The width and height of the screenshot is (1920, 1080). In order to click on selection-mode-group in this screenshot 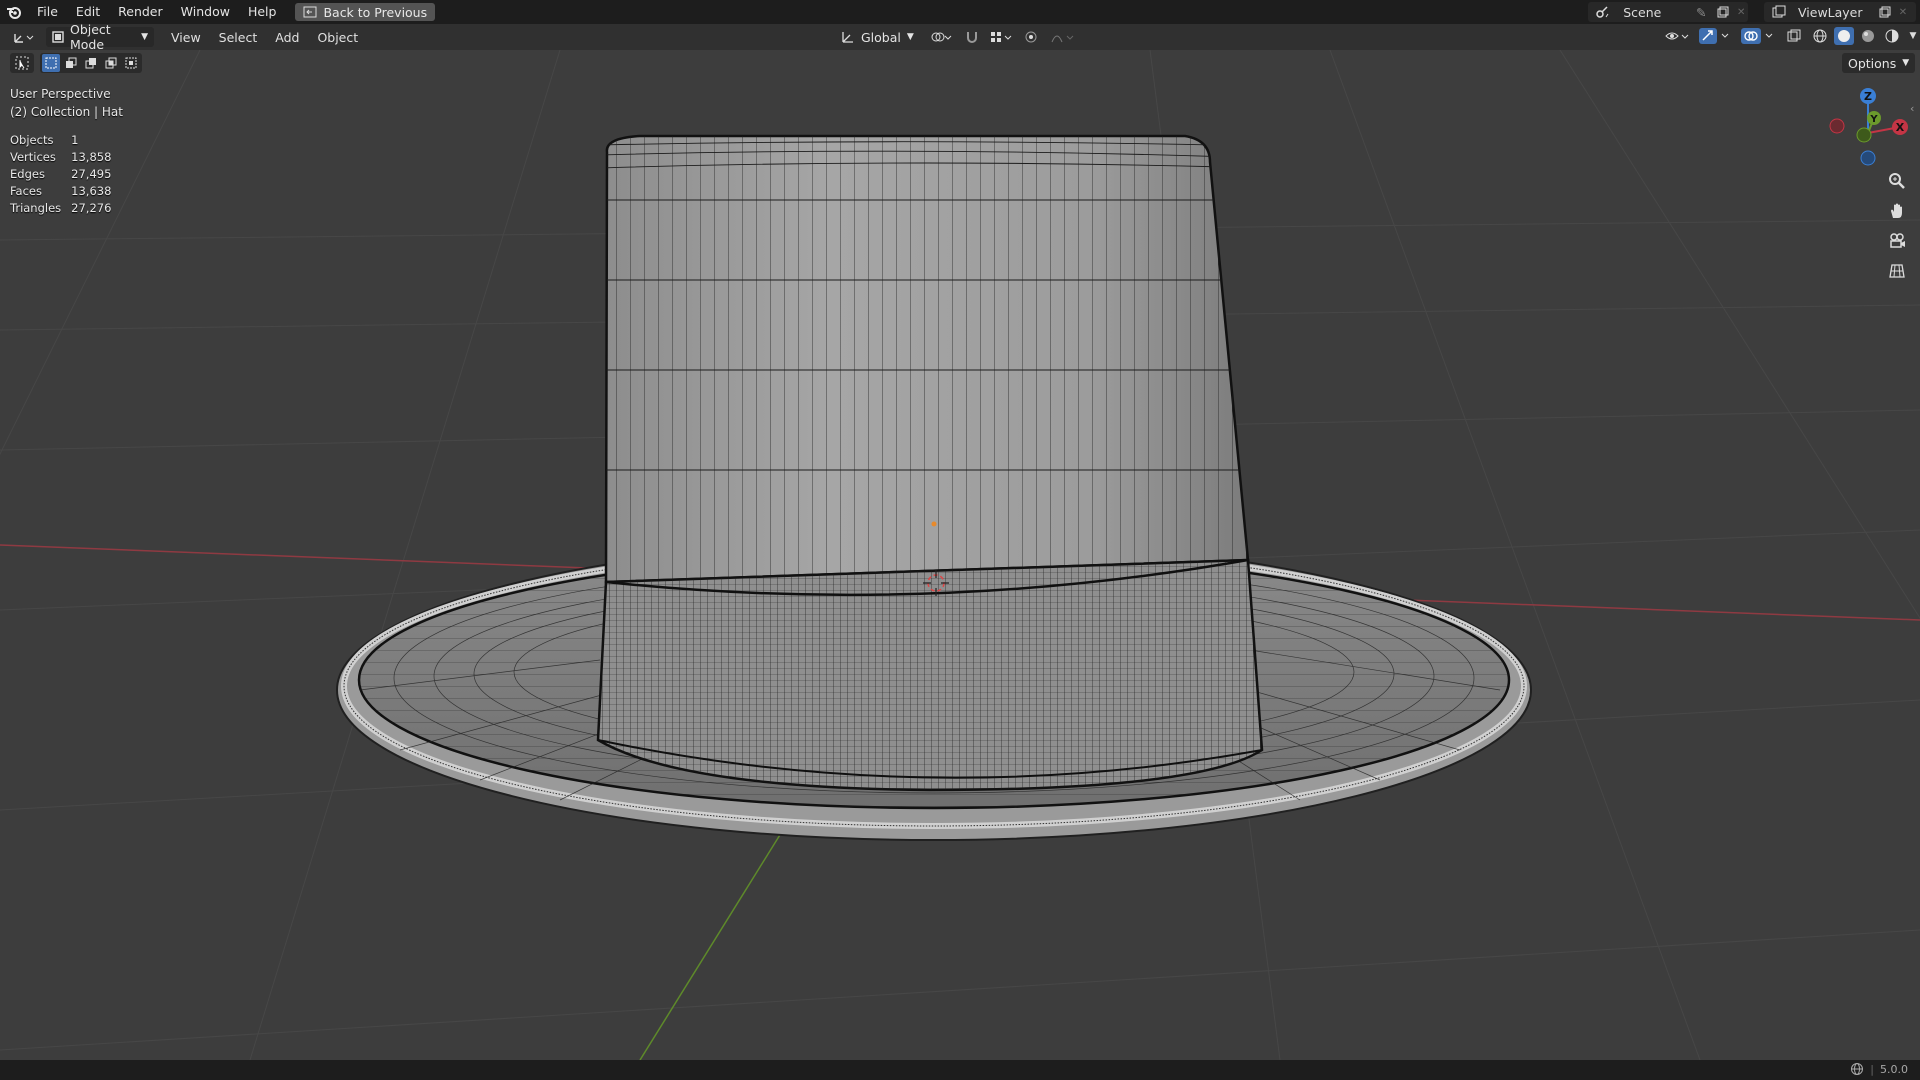, I will do `click(91, 63)`.